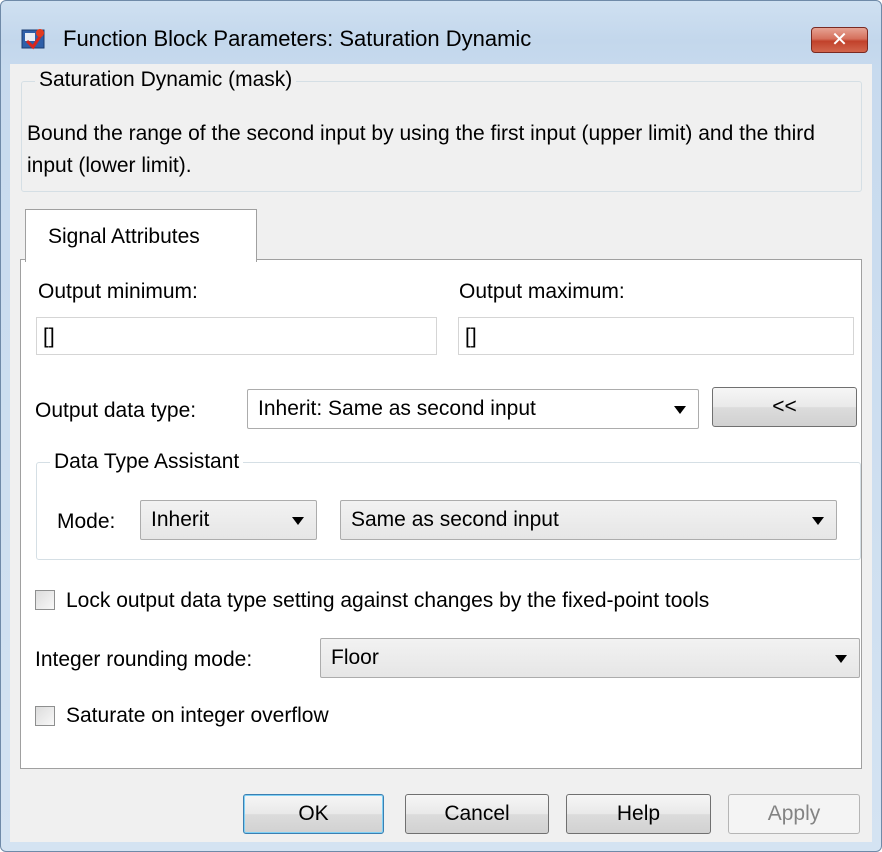 This screenshot has height=852, width=882. What do you see at coordinates (45, 716) in the screenshot?
I see `saturate-overflow-checkbox` at bounding box center [45, 716].